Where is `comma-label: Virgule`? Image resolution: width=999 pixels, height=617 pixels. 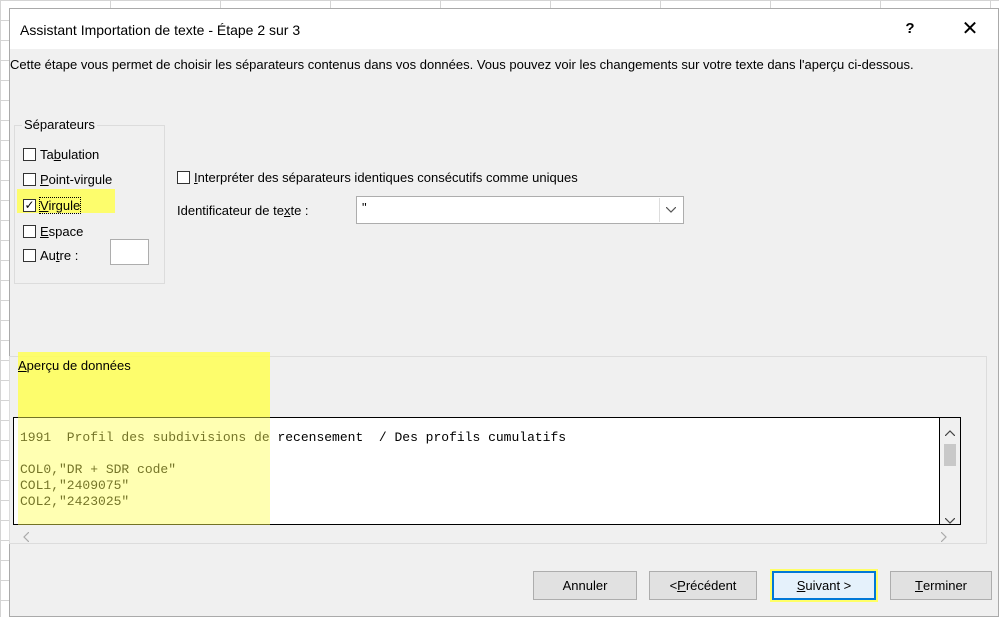 comma-label: Virgule is located at coordinates (60, 205).